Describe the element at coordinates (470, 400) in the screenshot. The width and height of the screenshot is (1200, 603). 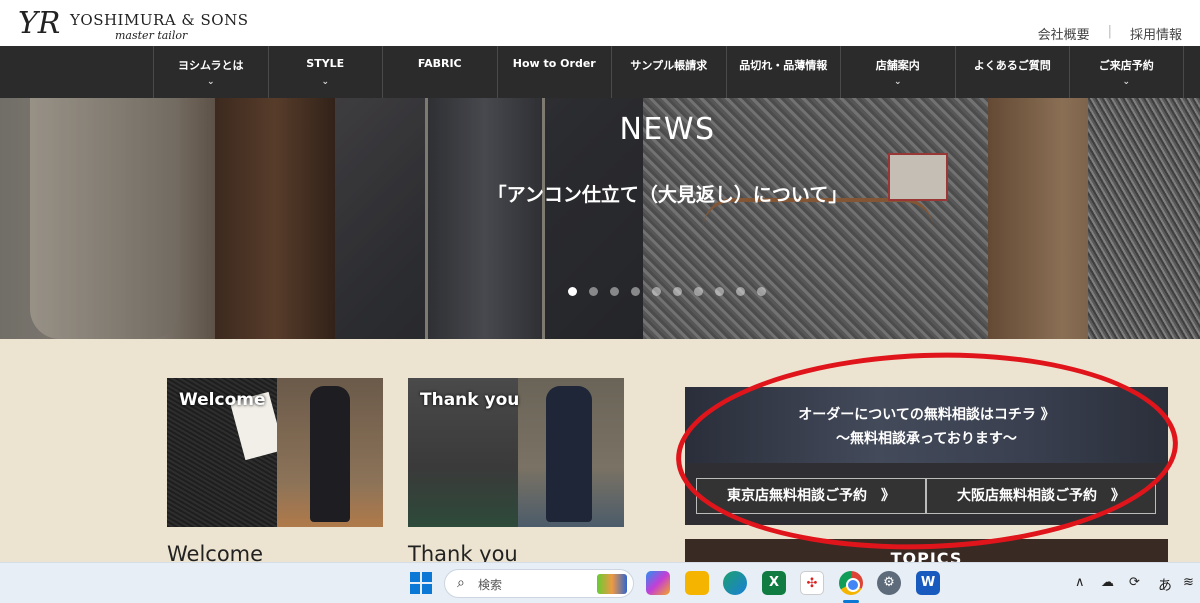
I see `thank-you-image-text: Thank you` at that location.